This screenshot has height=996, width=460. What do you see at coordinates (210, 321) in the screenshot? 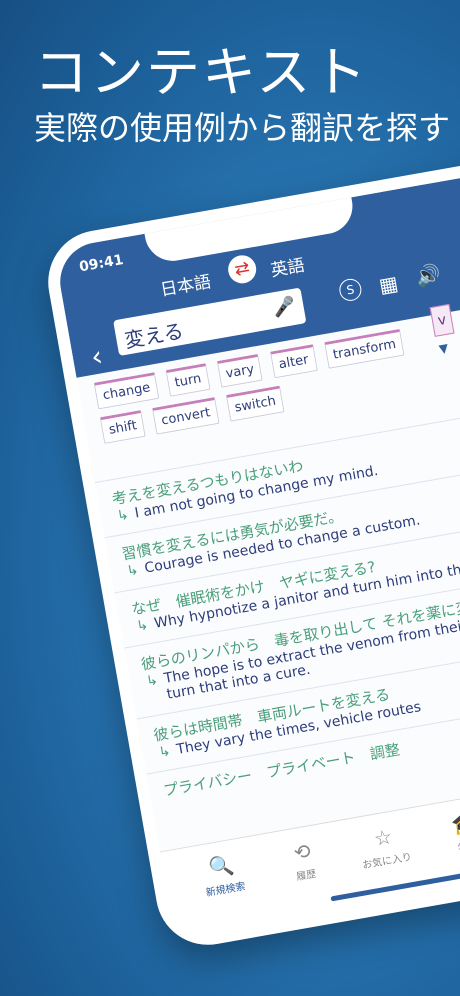
I see `search-input: 変える 🎤` at bounding box center [210, 321].